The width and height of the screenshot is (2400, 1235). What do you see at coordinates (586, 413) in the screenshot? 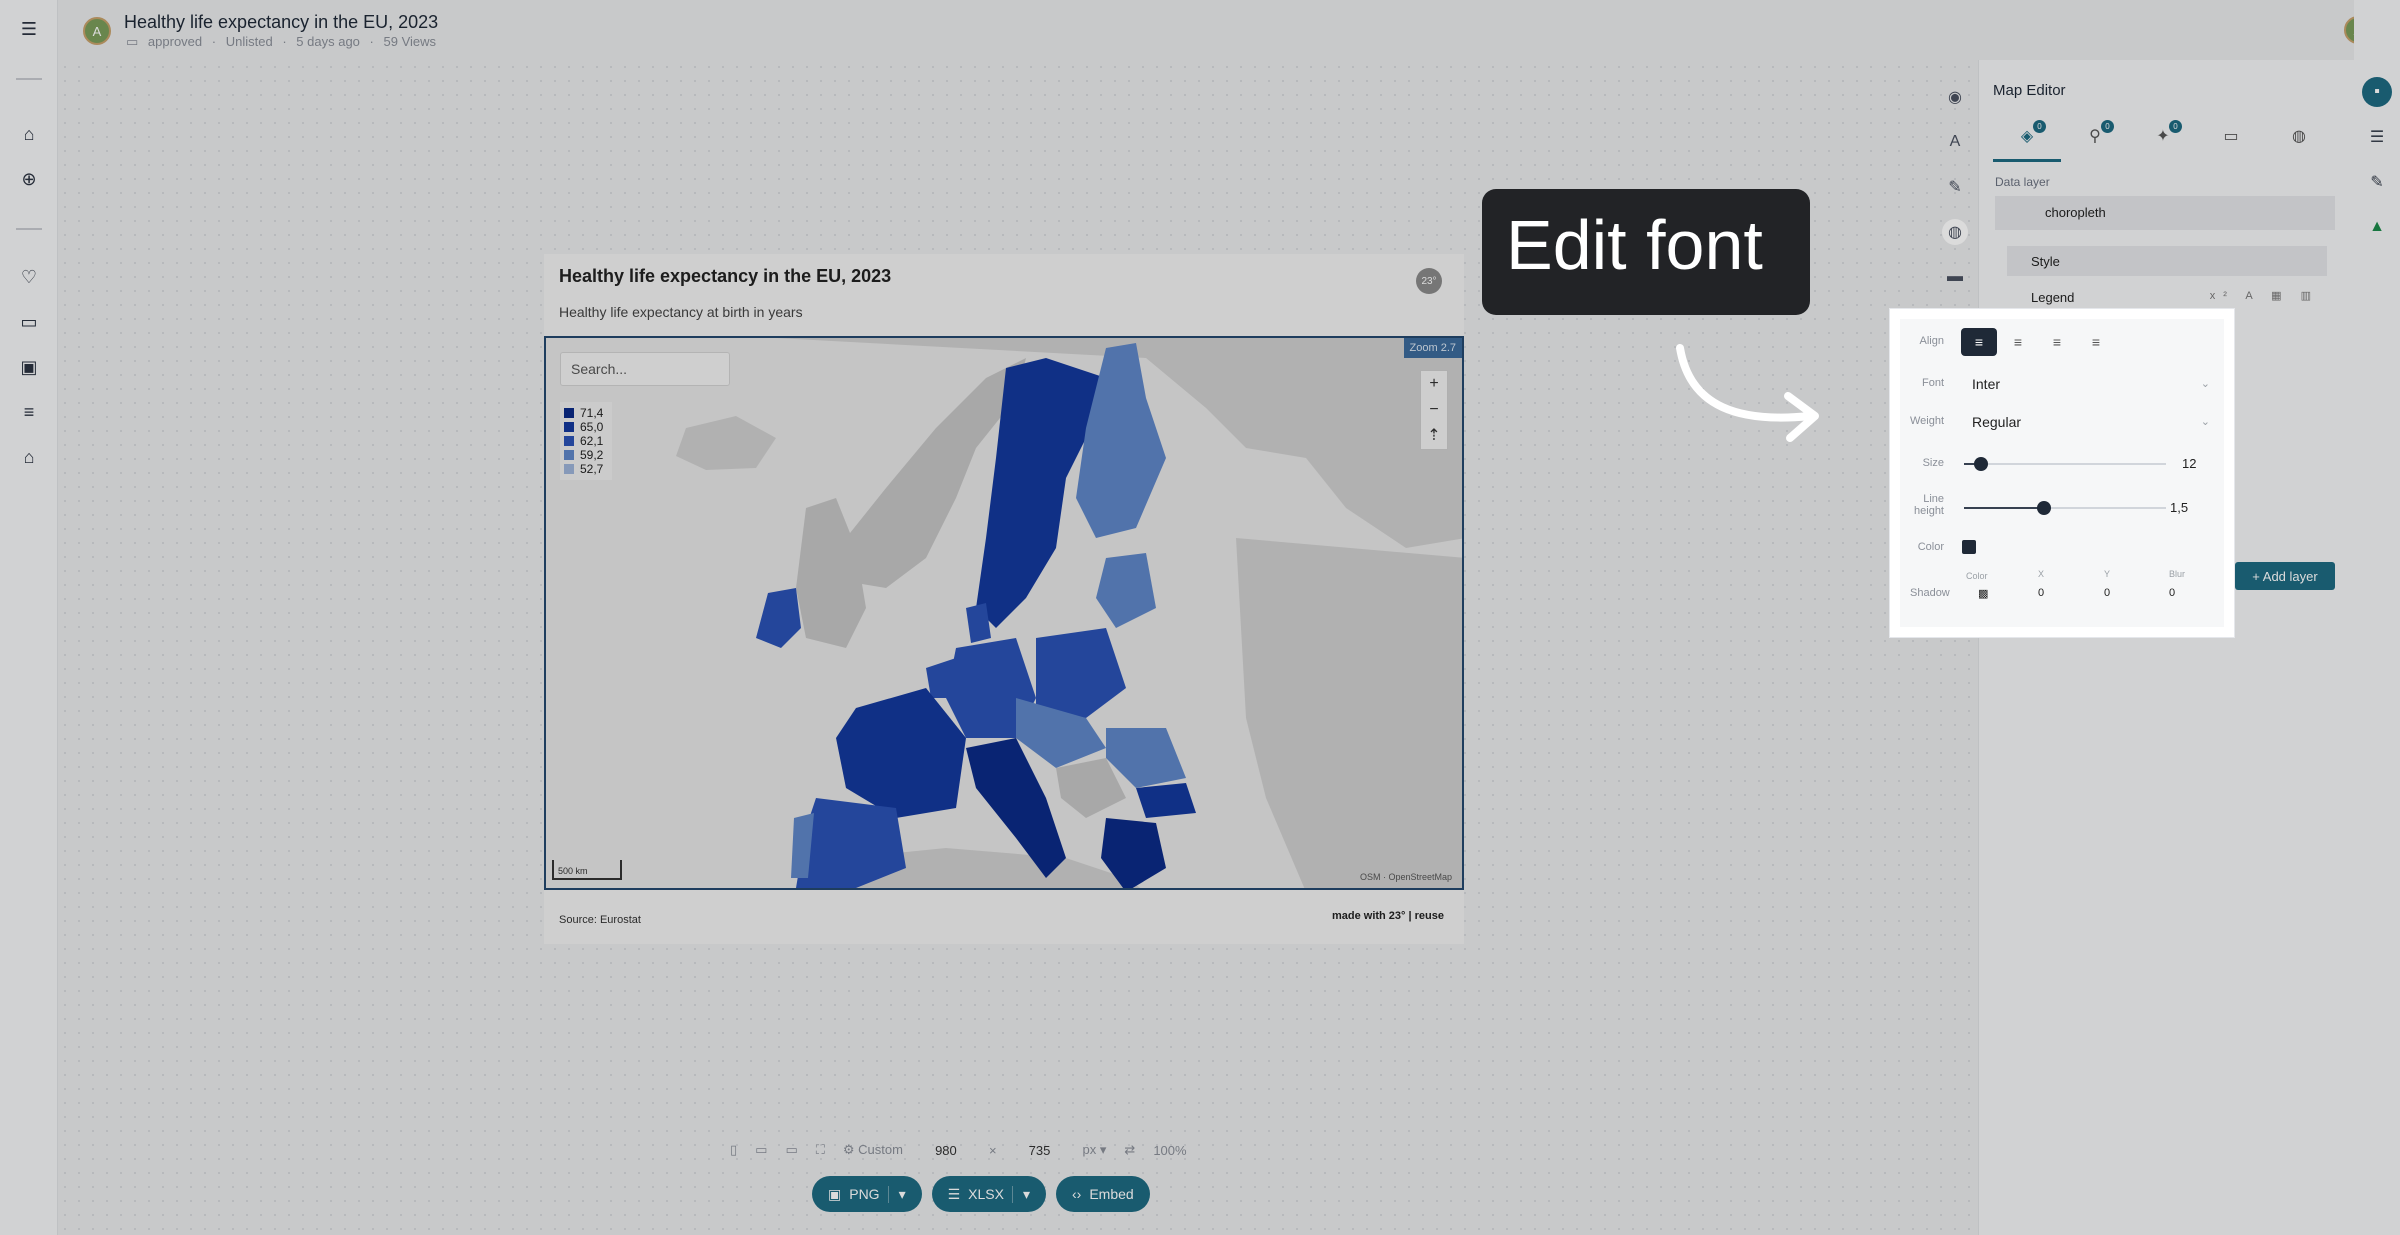
I see `legend-item: 71,4` at bounding box center [586, 413].